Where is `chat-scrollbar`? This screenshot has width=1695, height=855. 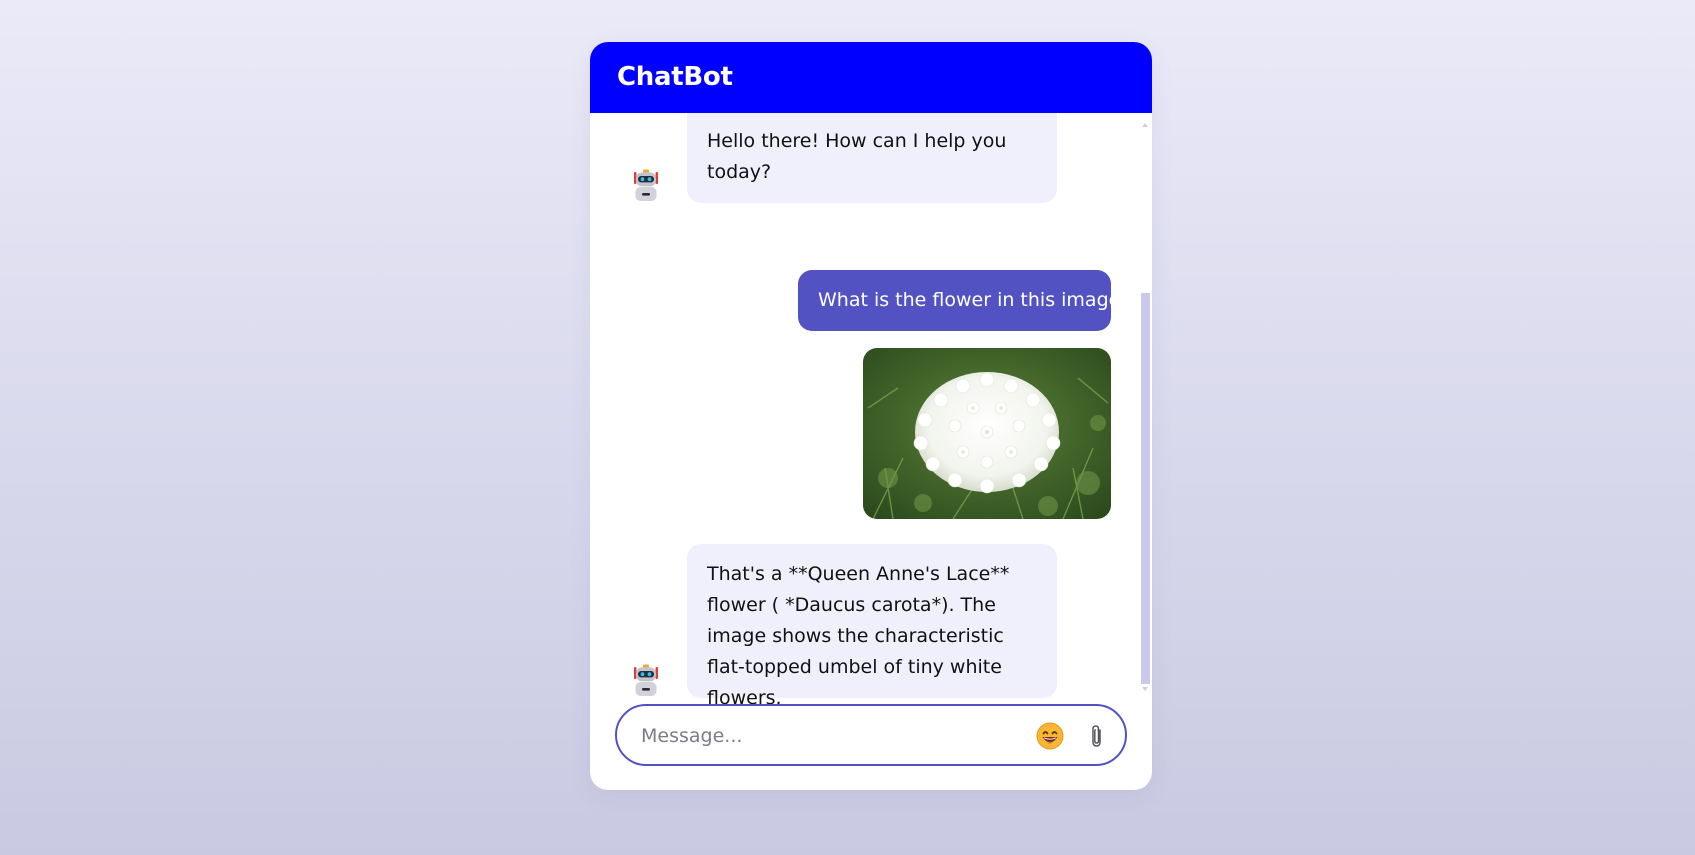 chat-scrollbar is located at coordinates (1145, 407).